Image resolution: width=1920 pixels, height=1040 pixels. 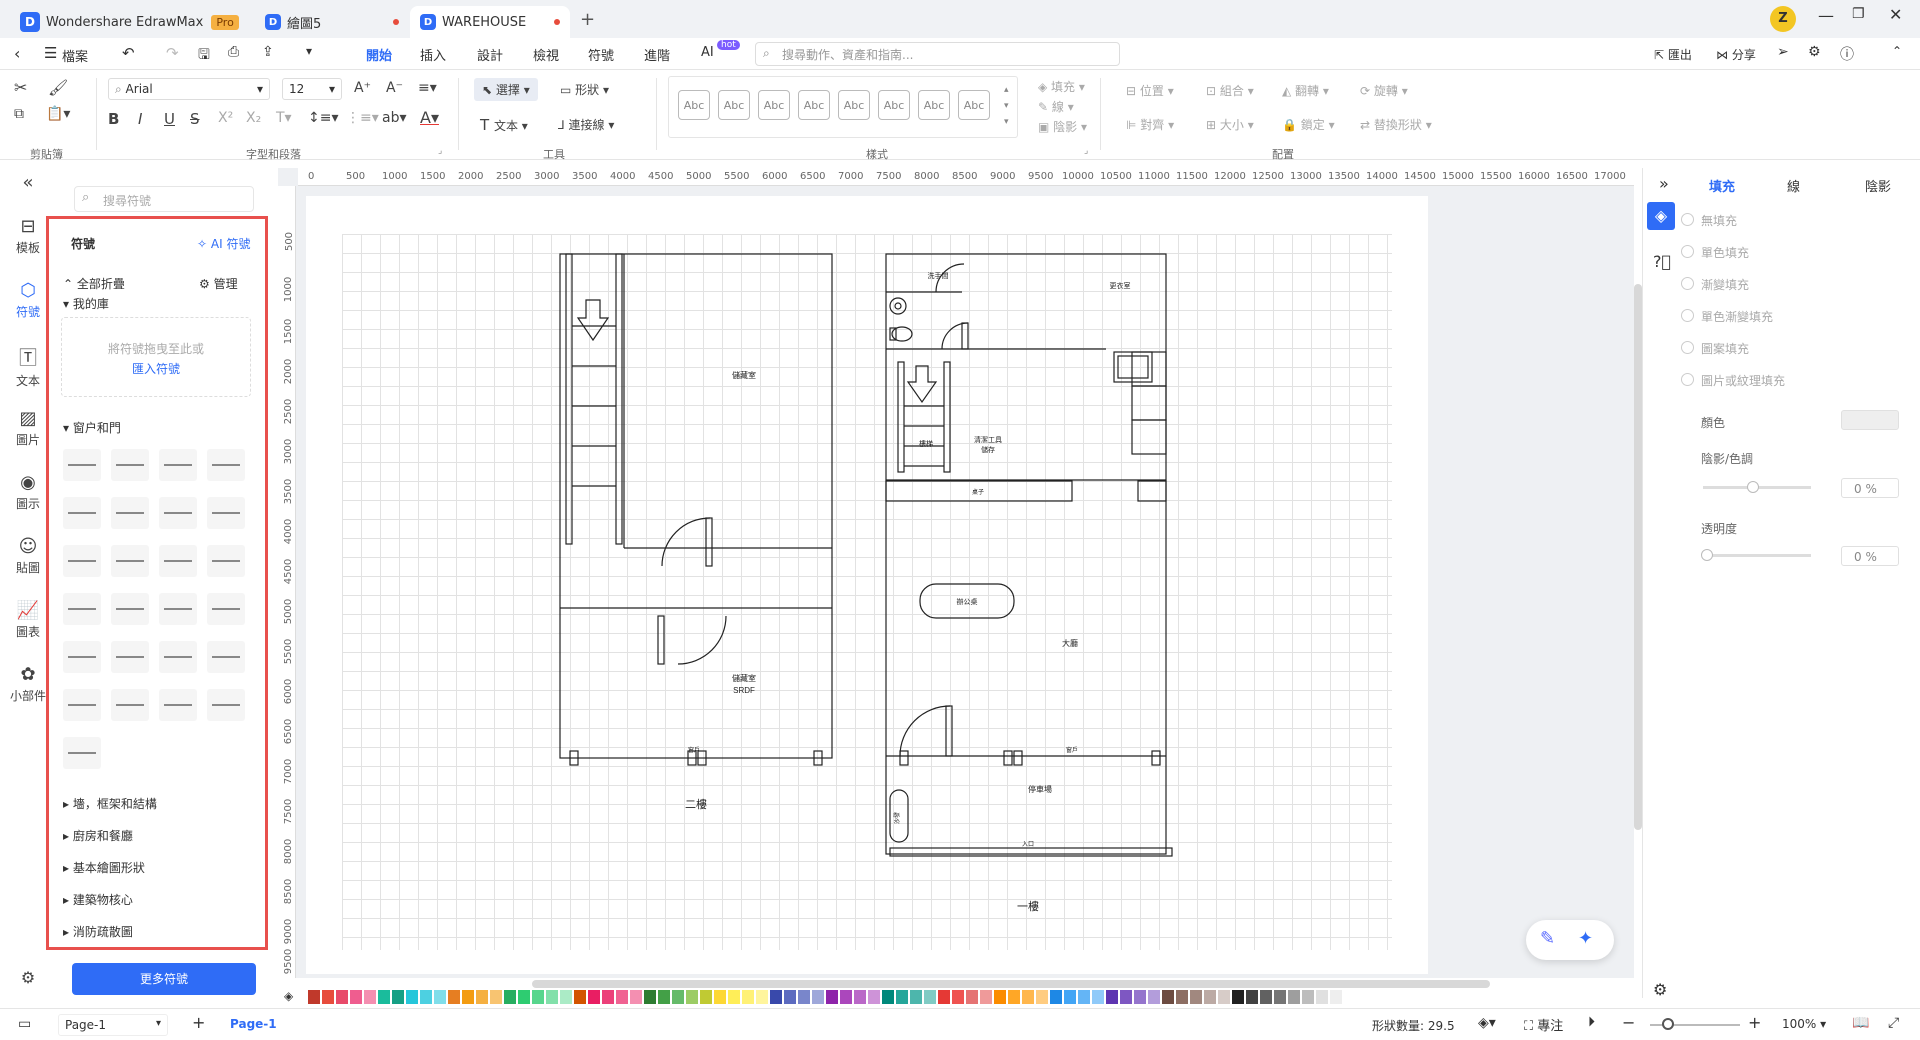 I want to click on italic-icon: I, so click(x=140, y=119).